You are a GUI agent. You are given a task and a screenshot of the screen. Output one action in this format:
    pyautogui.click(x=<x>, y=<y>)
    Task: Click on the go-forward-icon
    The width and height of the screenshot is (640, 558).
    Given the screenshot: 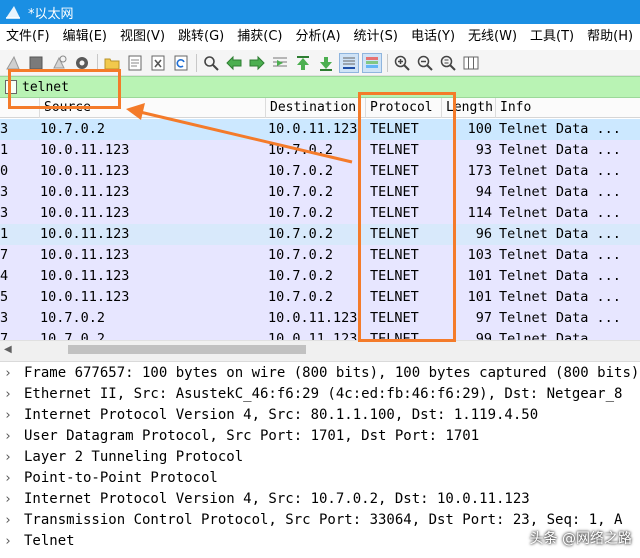 What is the action you would take?
    pyautogui.click(x=257, y=63)
    